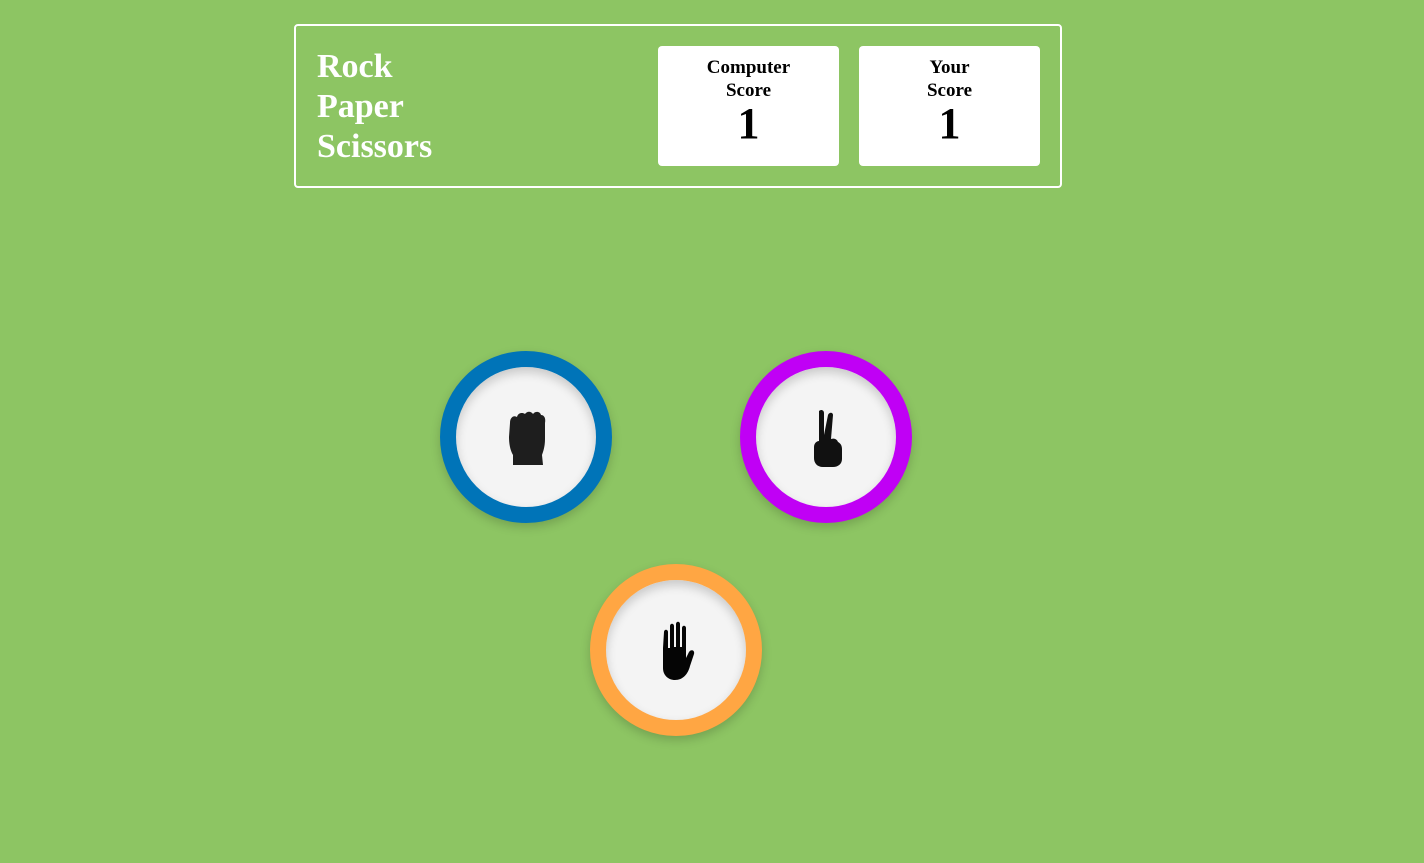 This screenshot has height=863, width=1424. I want to click on game-title: Rock Paper Scissors, so click(374, 107).